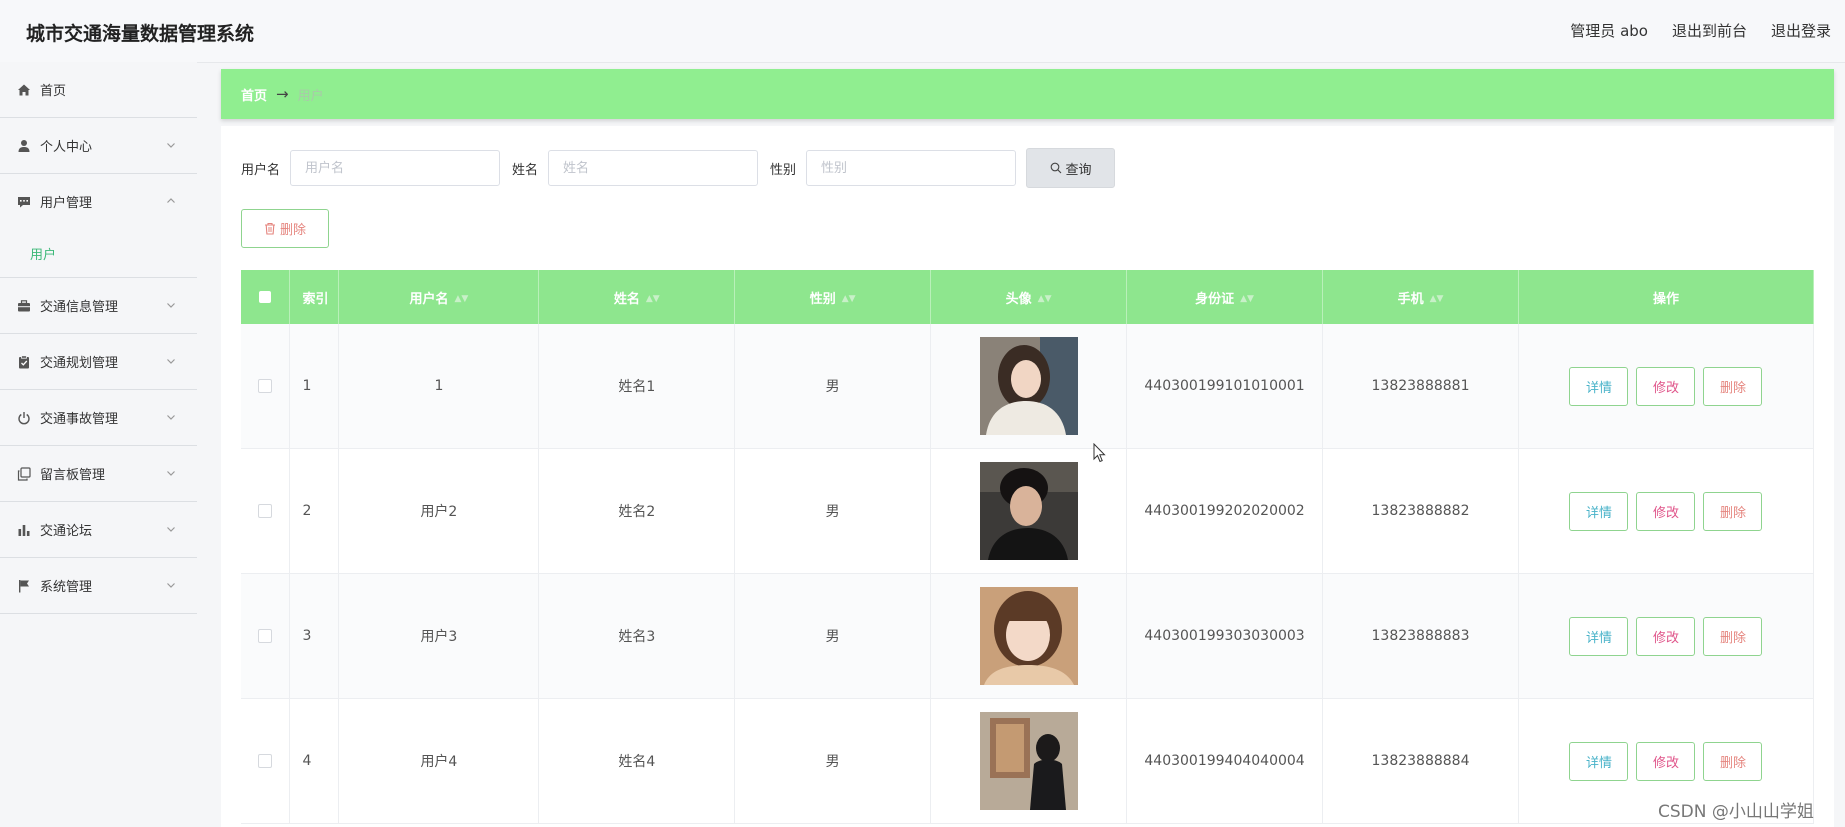  I want to click on header-phone-label: 手机, so click(1410, 299).